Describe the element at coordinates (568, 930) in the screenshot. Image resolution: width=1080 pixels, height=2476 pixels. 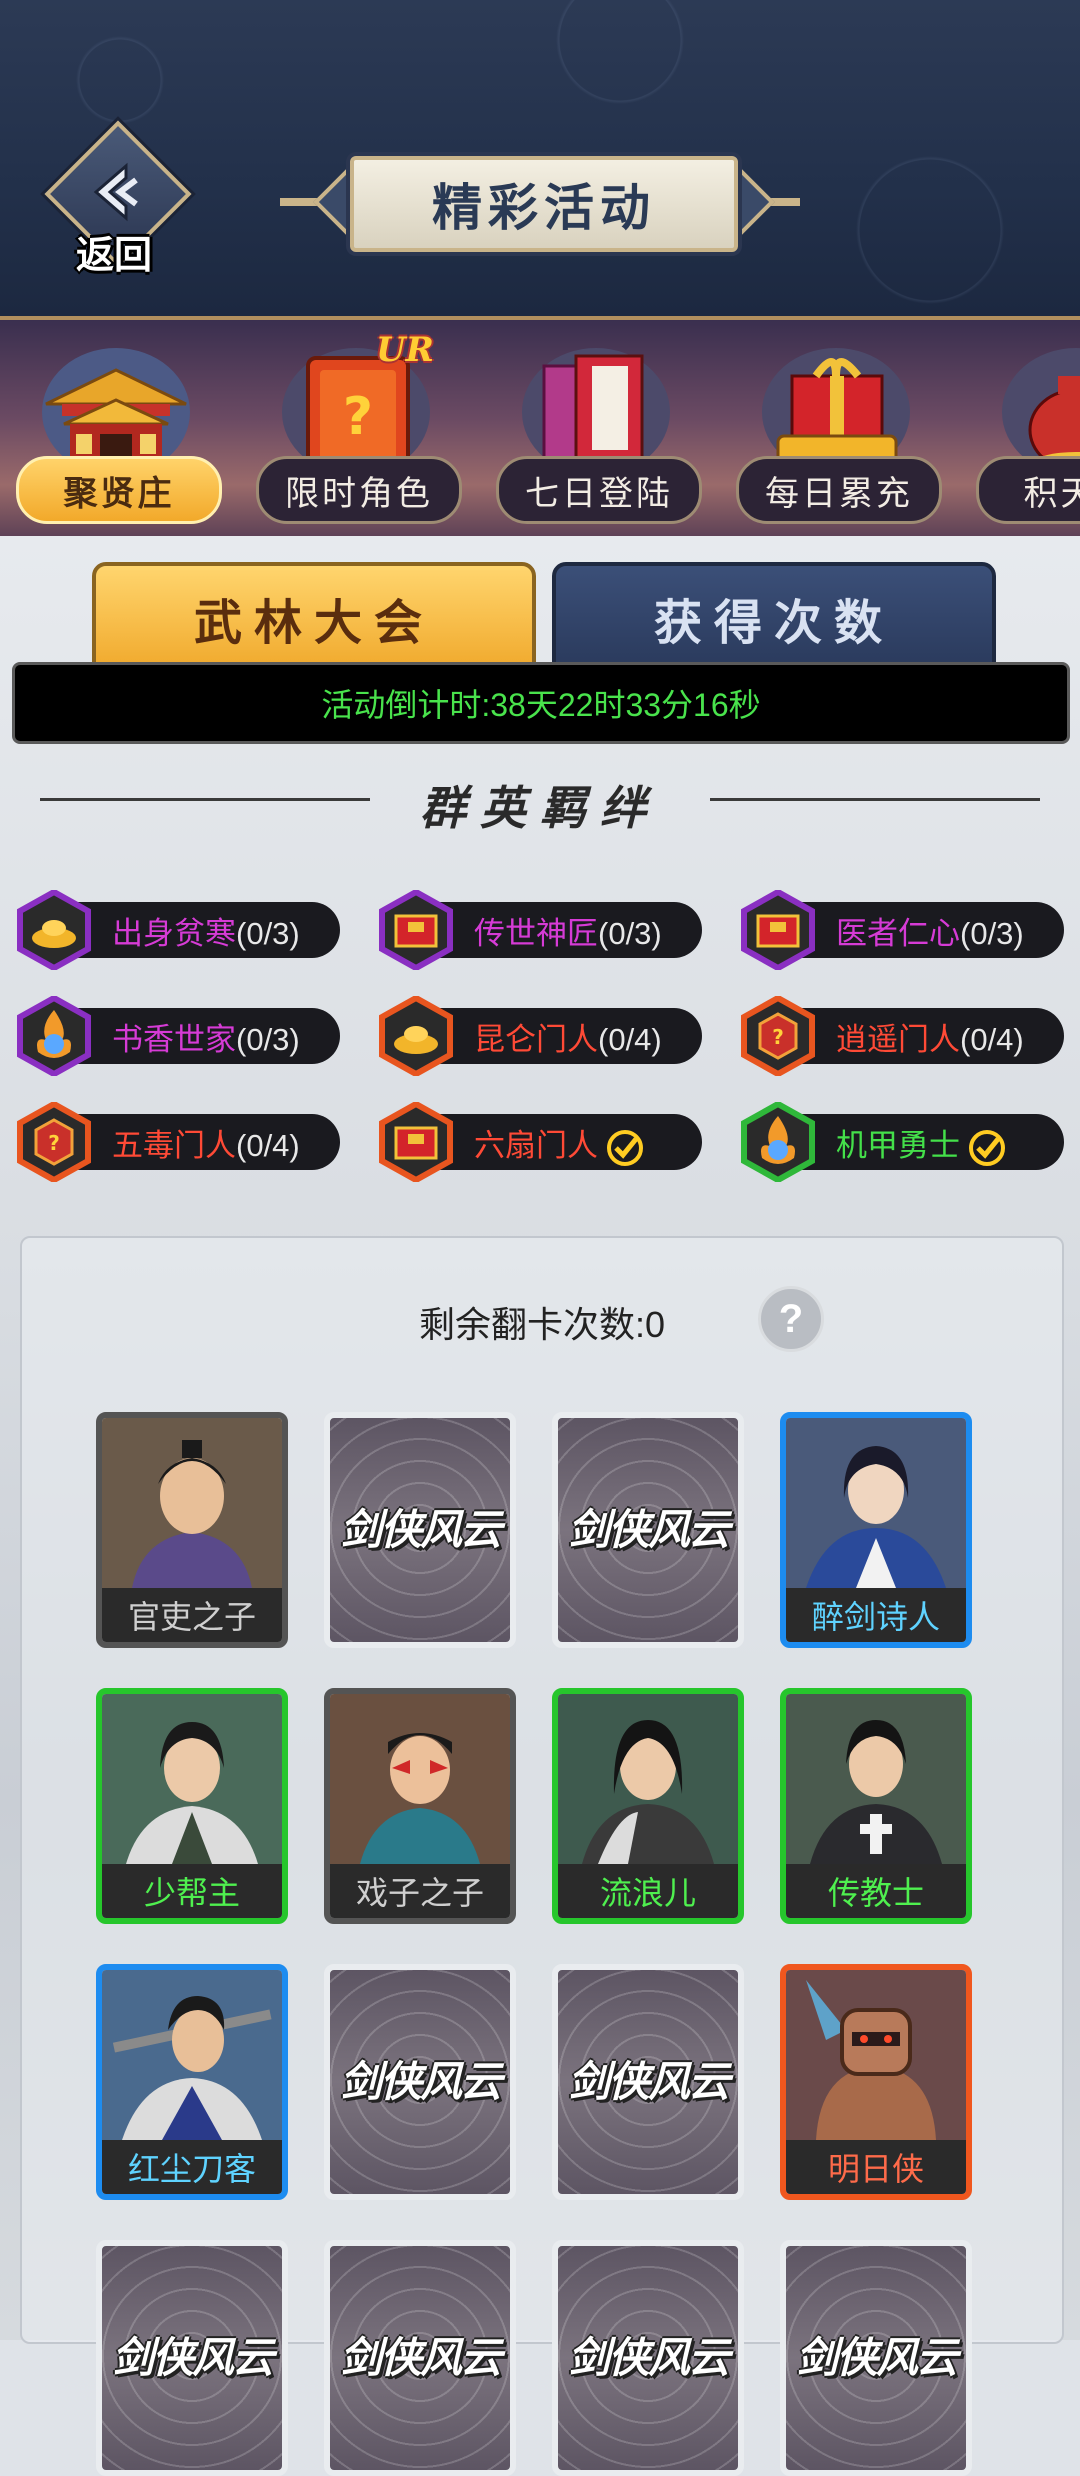
I see `bond-text: 传世神匠(0/3)` at that location.